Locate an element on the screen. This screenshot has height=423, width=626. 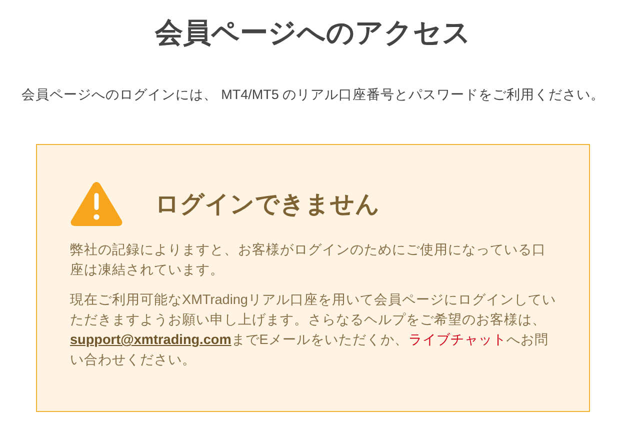
intro-text: 会員ページへのログインには、 MT4/MT5 のリアル口座番号とパスワードをご利用ください。 is located at coordinates (313, 95).